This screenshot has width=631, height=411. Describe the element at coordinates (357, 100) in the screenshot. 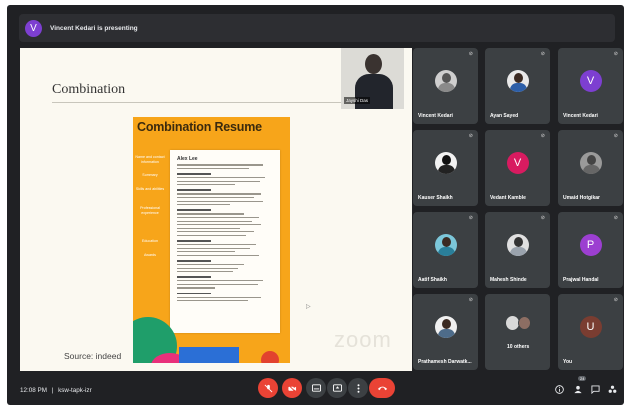

I see `speaker-name: Jayshi Das` at that location.